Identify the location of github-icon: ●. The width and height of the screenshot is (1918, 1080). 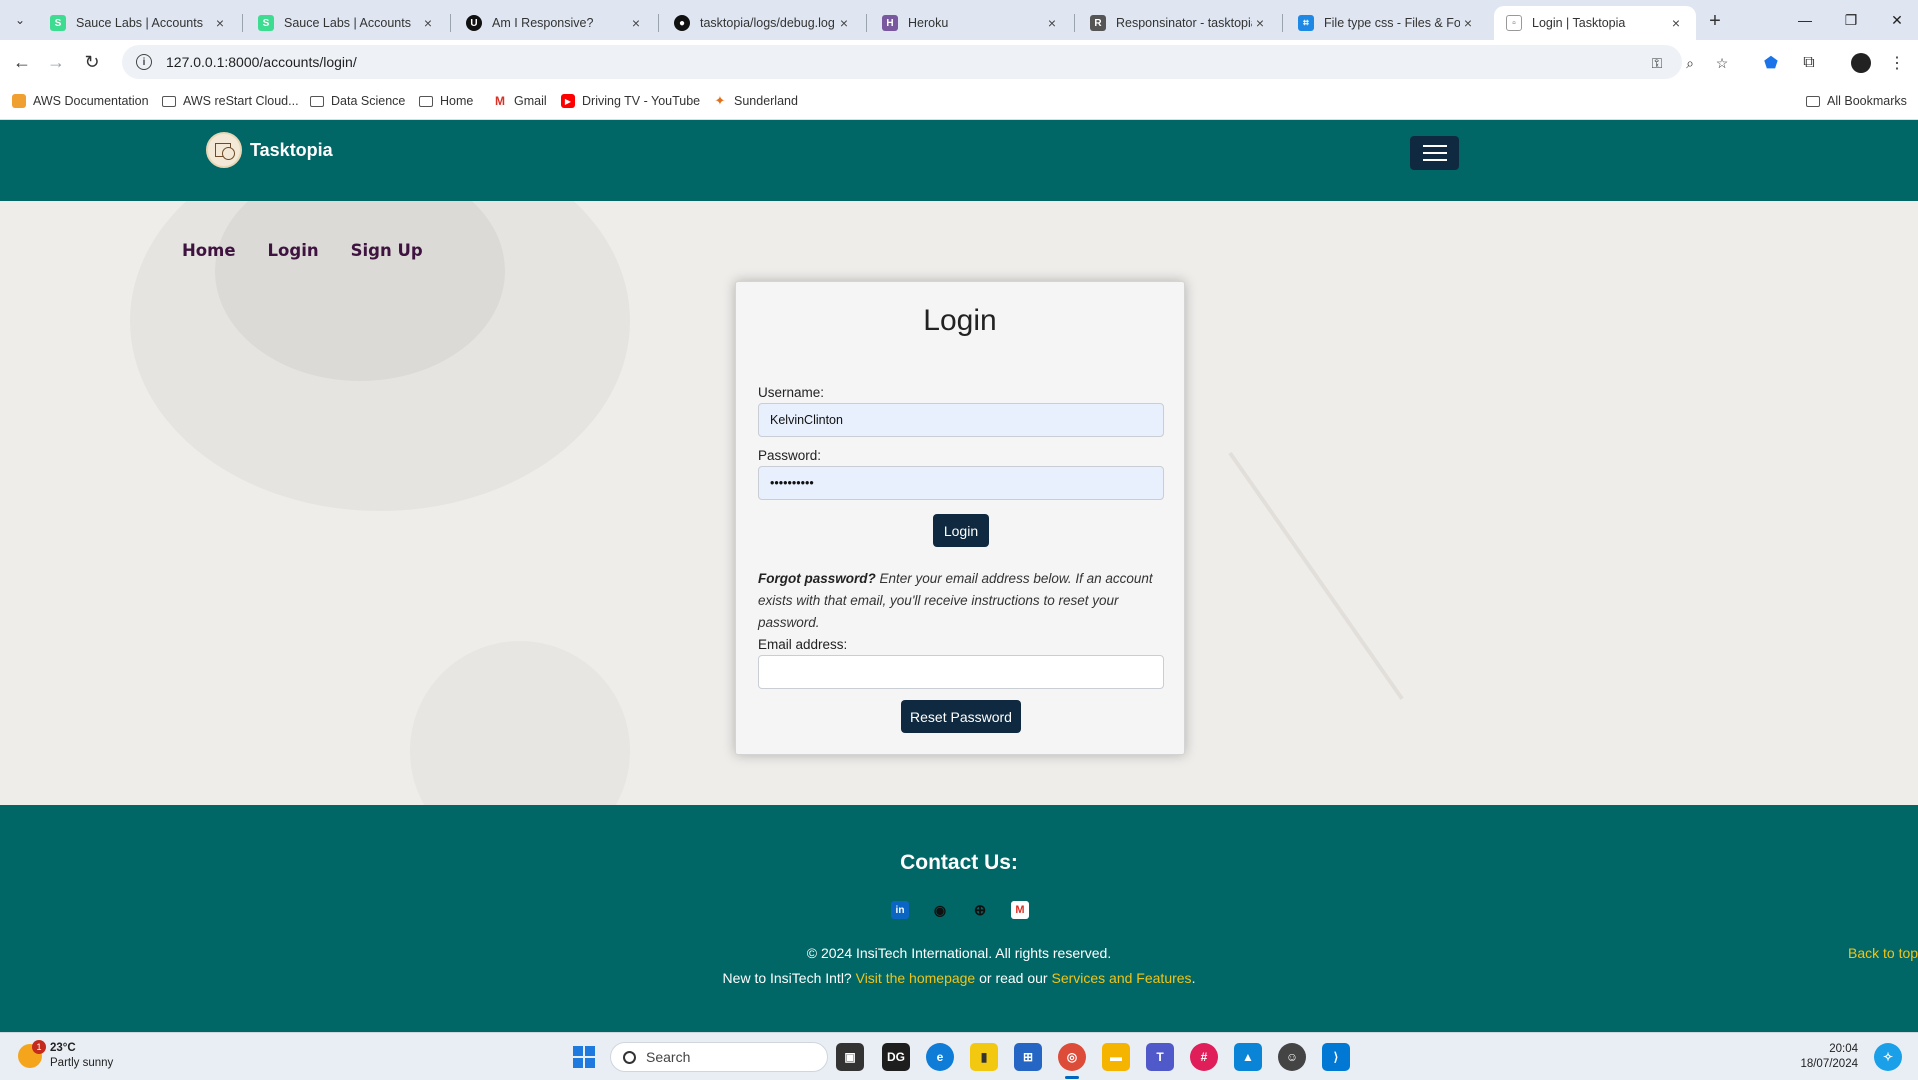
(682, 23).